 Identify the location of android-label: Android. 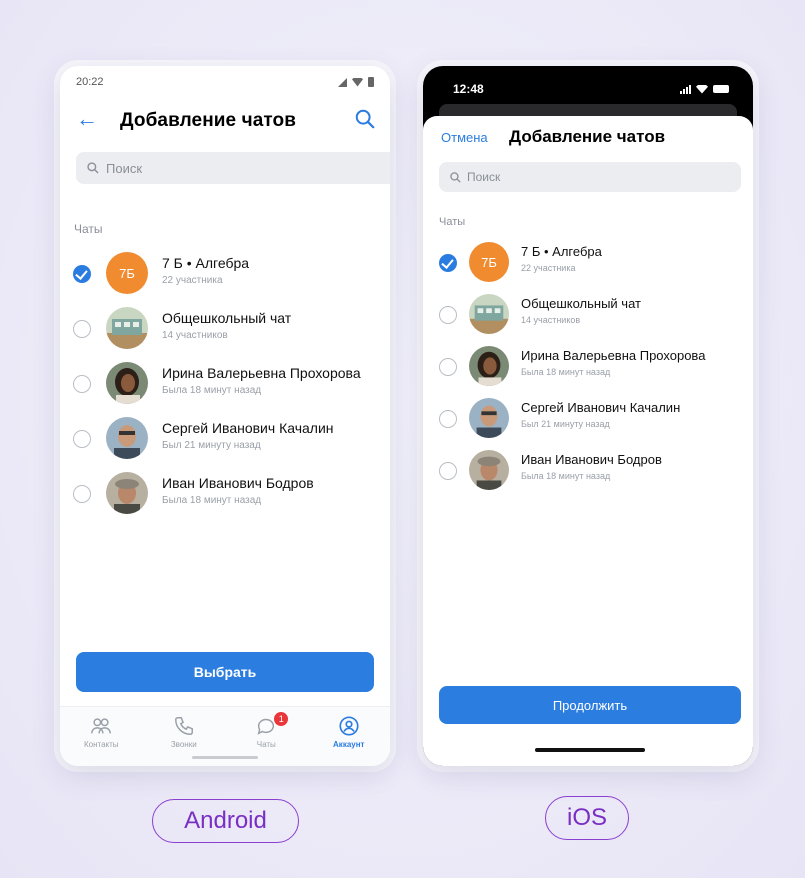
(225, 821).